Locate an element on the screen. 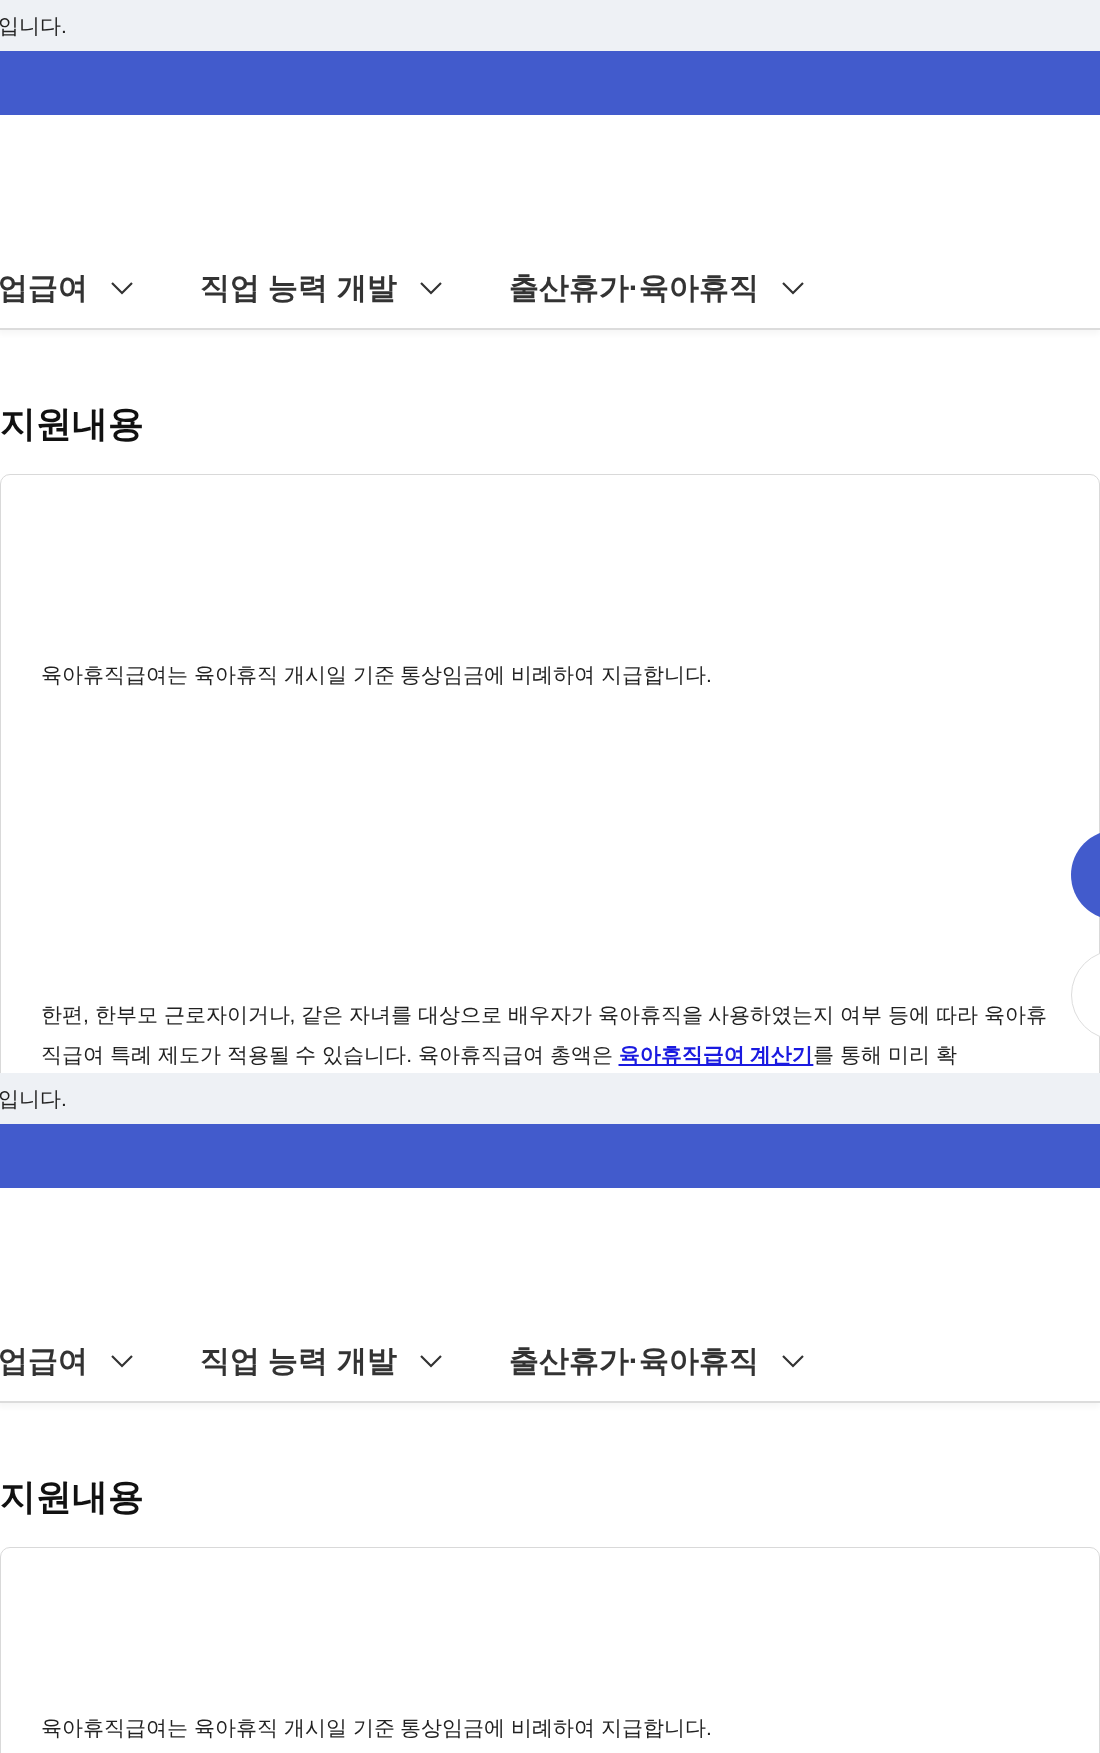 The image size is (1100, 1753). body-paragraph: 한편, 한부모 근로자이거나, 같은 자녀를 대상으로 배우자가 육아휴직을 사용하였는지 여부 등에 따라 육아휴직급여 특례 제도가 적용될 수 있습니다. 육아휴직급여 총액은 육아휴직급여 계산기를 통해 미리 확 is located at coordinates (544, 1035).